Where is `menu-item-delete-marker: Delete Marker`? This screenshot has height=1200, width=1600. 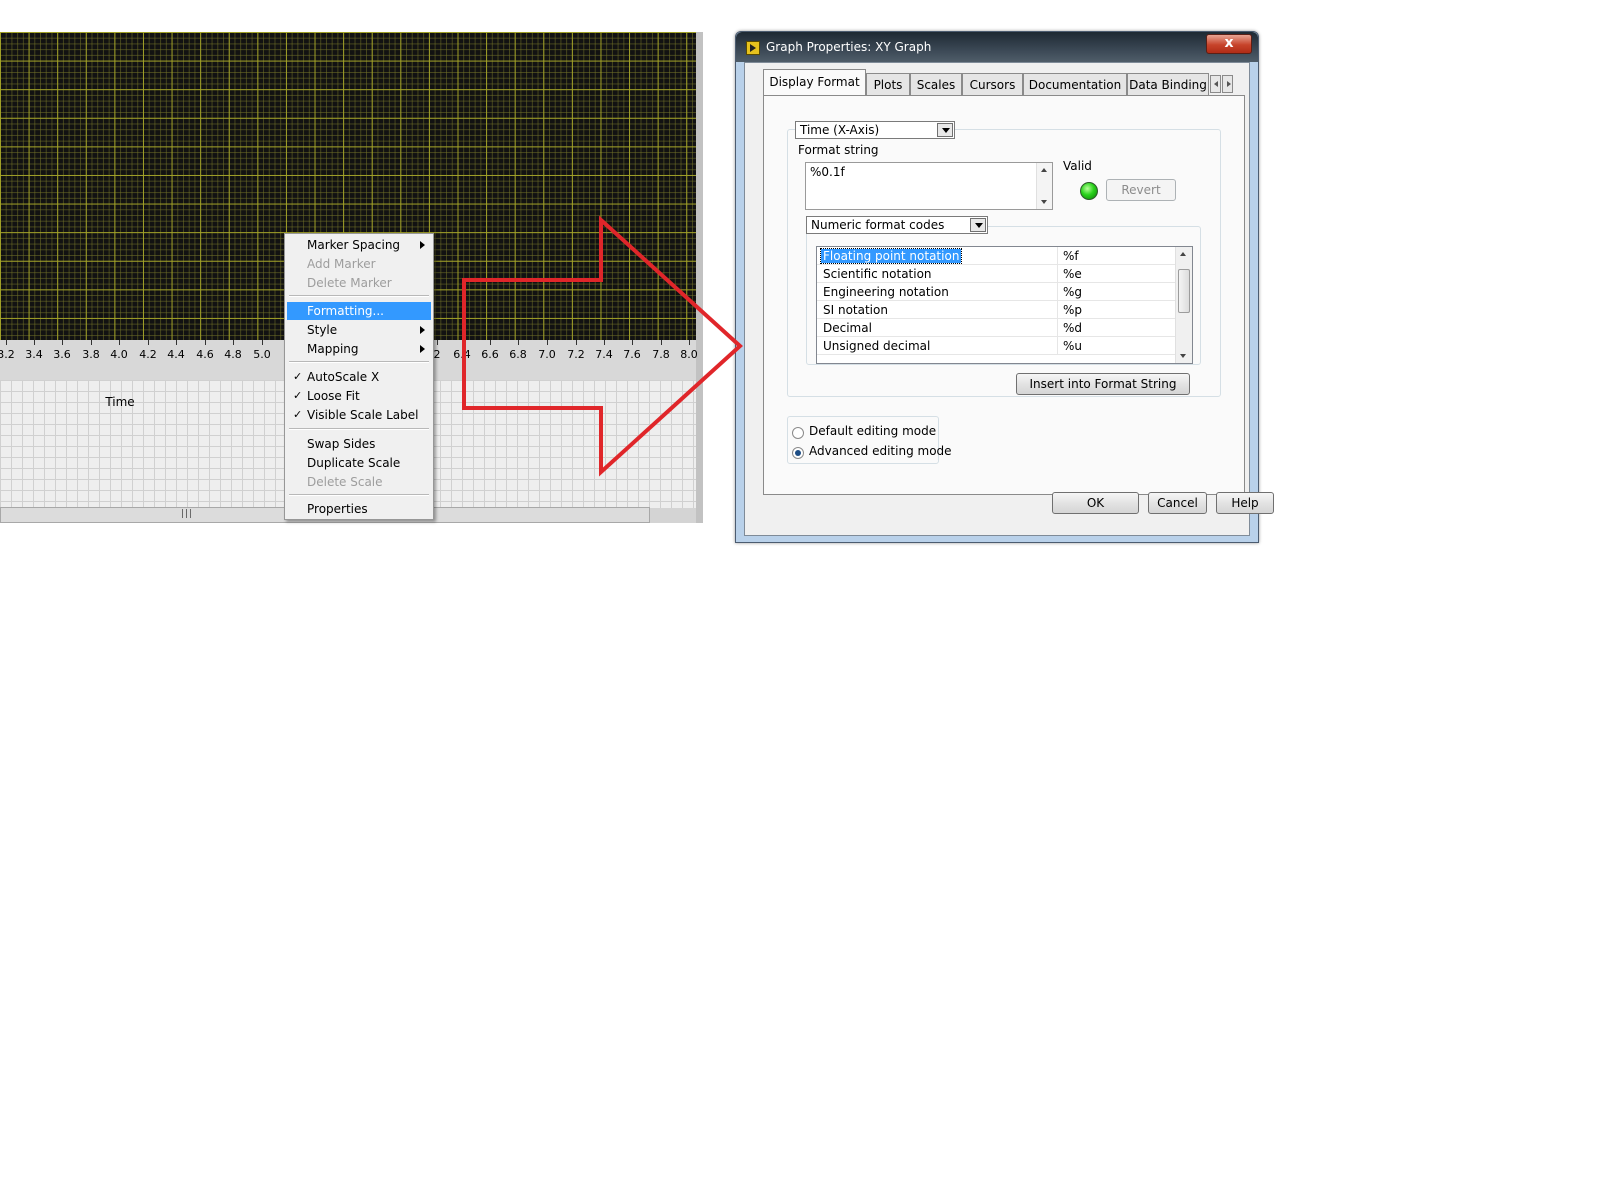
menu-item-delete-marker: Delete Marker is located at coordinates (359, 283).